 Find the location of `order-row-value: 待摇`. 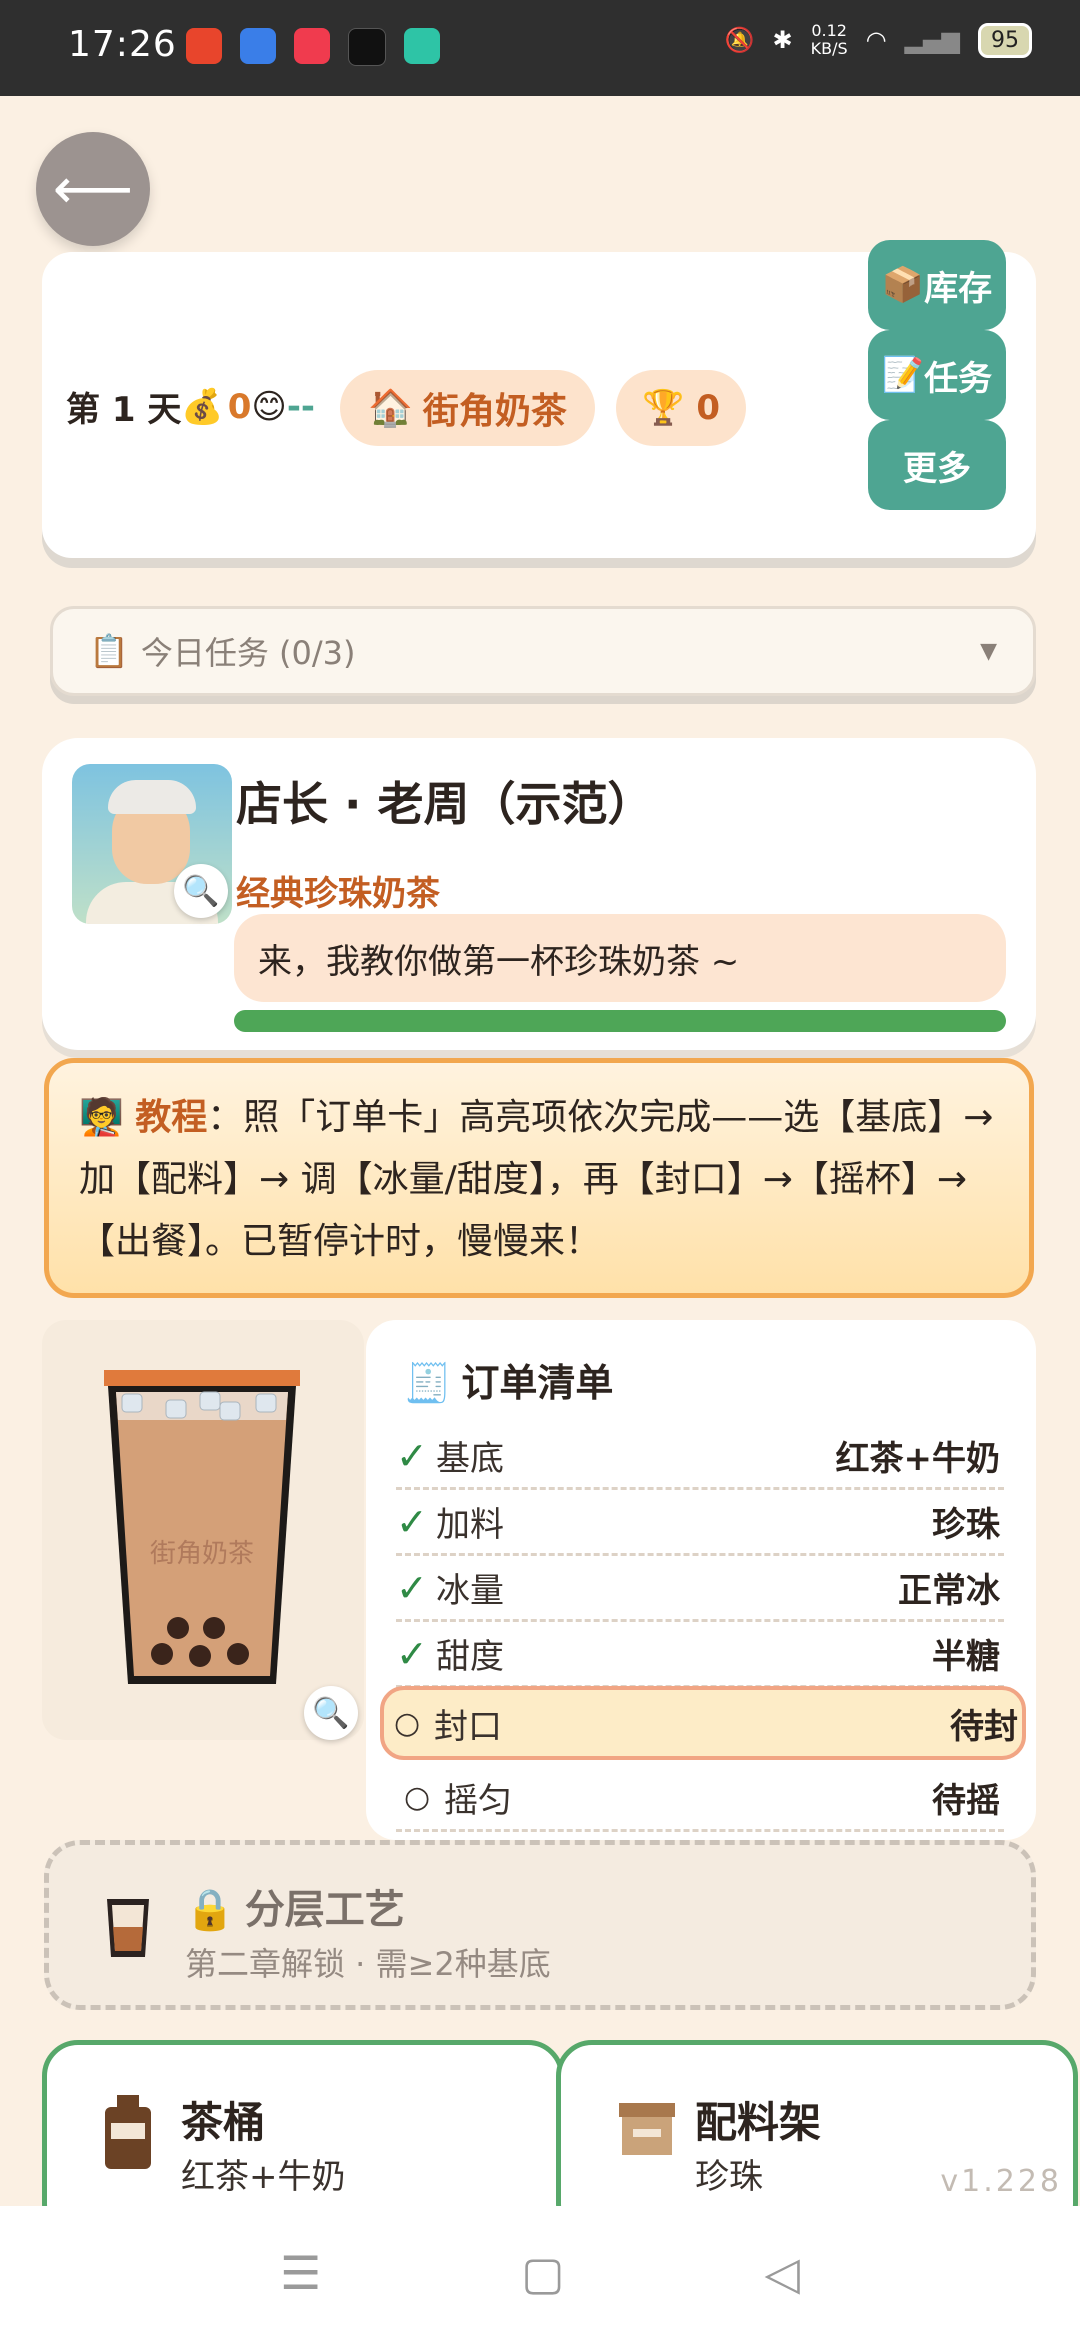

order-row-value: 待摇 is located at coordinates (966, 1801).